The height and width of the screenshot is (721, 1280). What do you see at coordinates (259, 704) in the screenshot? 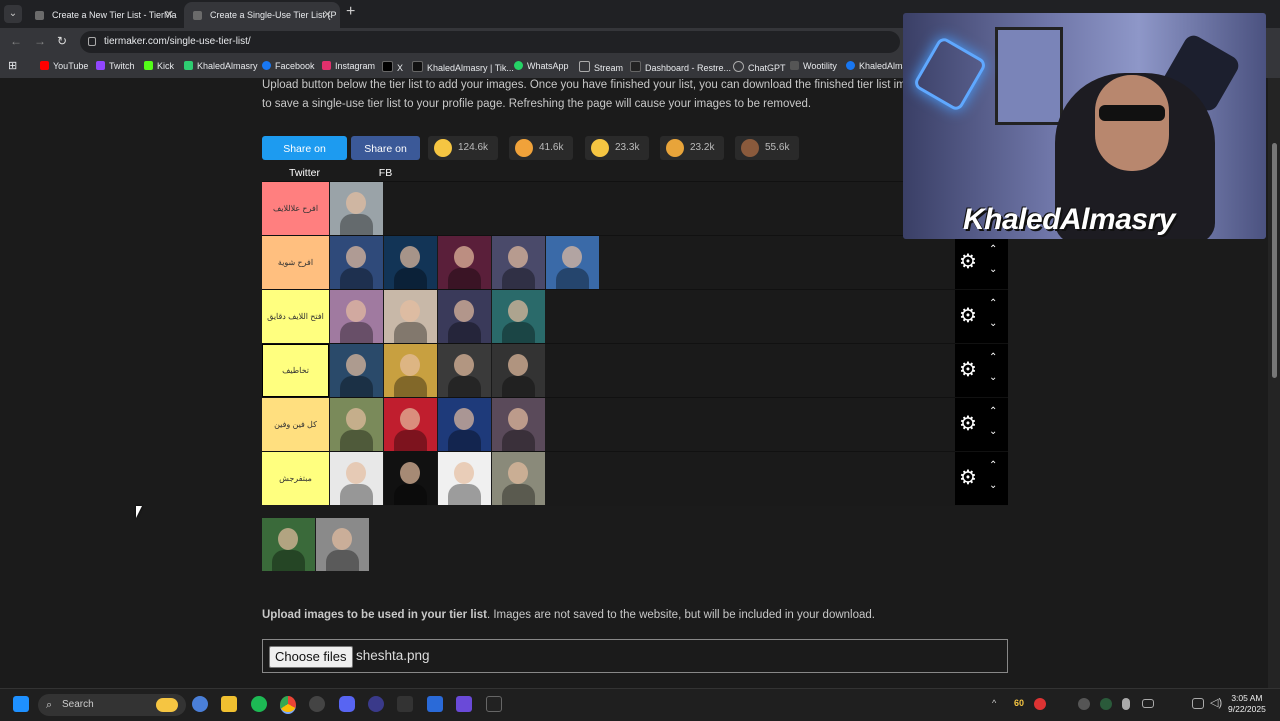
I see `spotify-icon` at bounding box center [259, 704].